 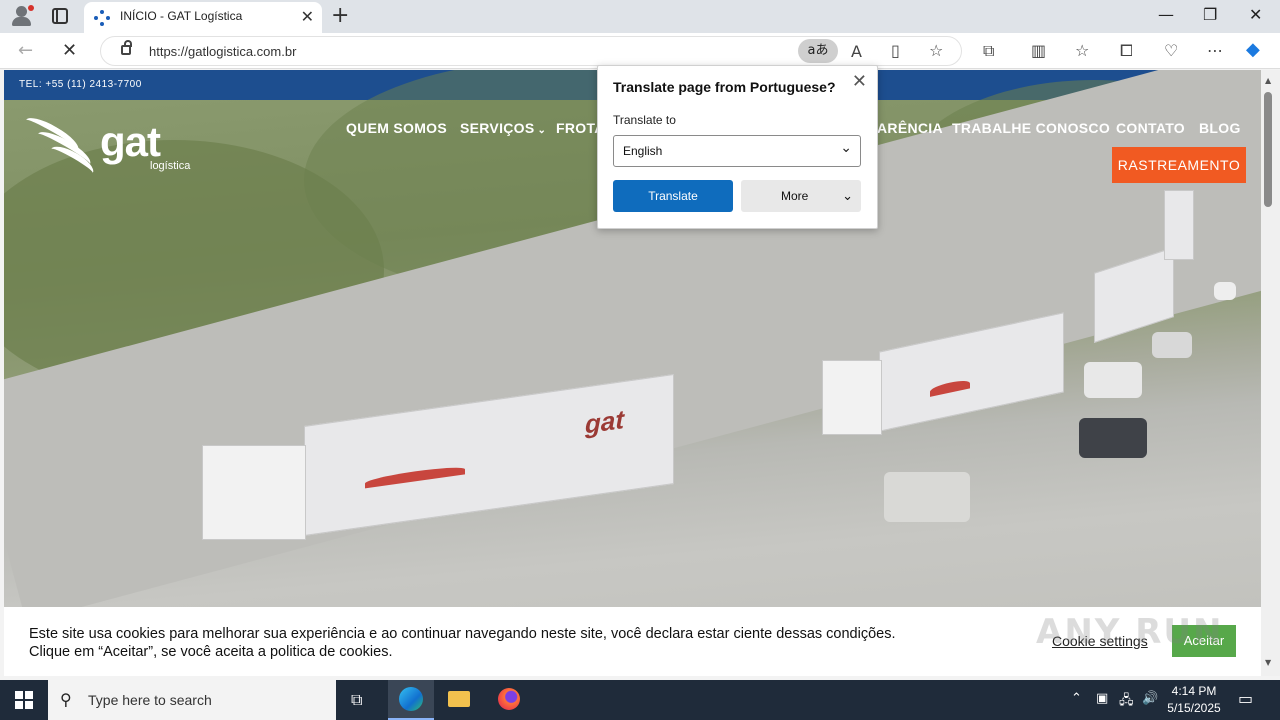 What do you see at coordinates (1126, 51) in the screenshot?
I see `collections-icon: ⧠` at bounding box center [1126, 51].